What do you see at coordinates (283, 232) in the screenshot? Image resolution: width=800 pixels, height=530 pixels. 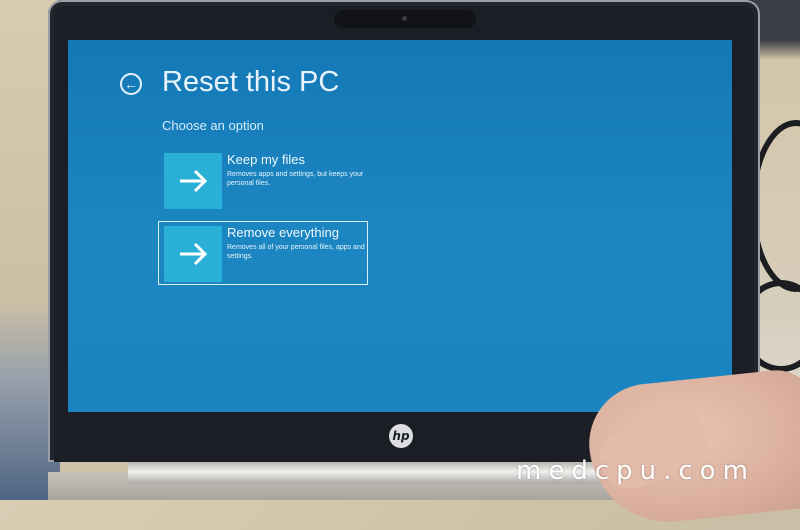 I see `option-title: Remove everything` at bounding box center [283, 232].